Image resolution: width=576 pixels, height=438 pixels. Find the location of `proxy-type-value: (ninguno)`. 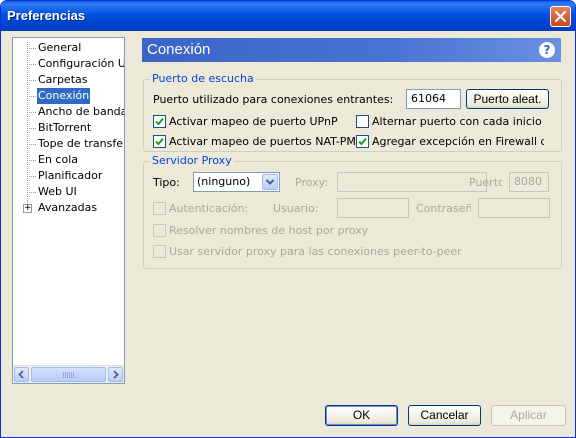

proxy-type-value: (ninguno) is located at coordinates (224, 181).